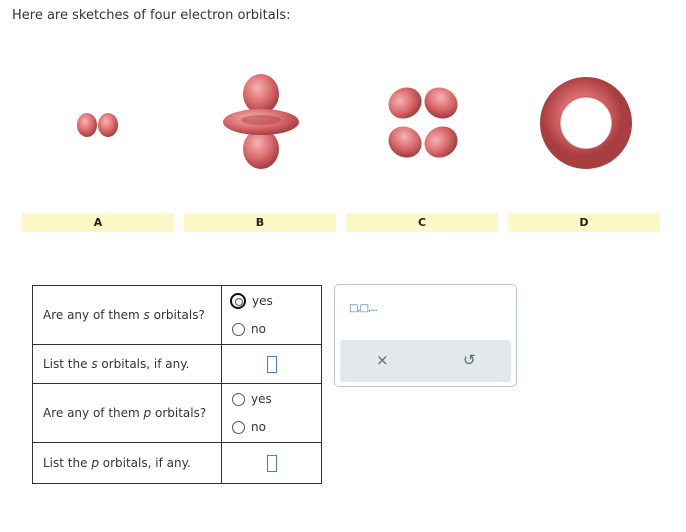  What do you see at coordinates (584, 222) in the screenshot?
I see `orbital-label-d: D` at bounding box center [584, 222].